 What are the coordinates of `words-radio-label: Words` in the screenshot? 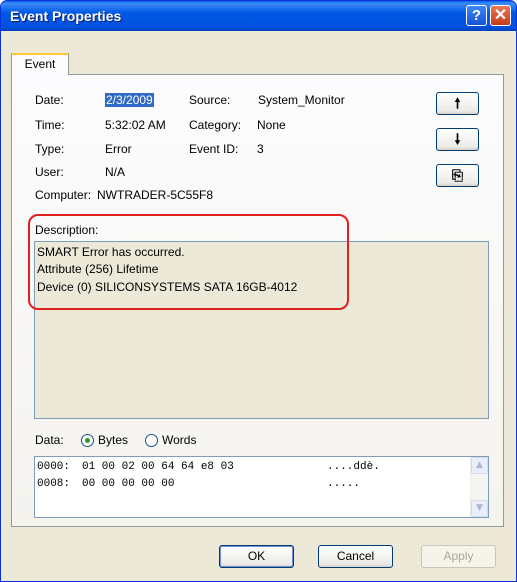 It's located at (179, 440).